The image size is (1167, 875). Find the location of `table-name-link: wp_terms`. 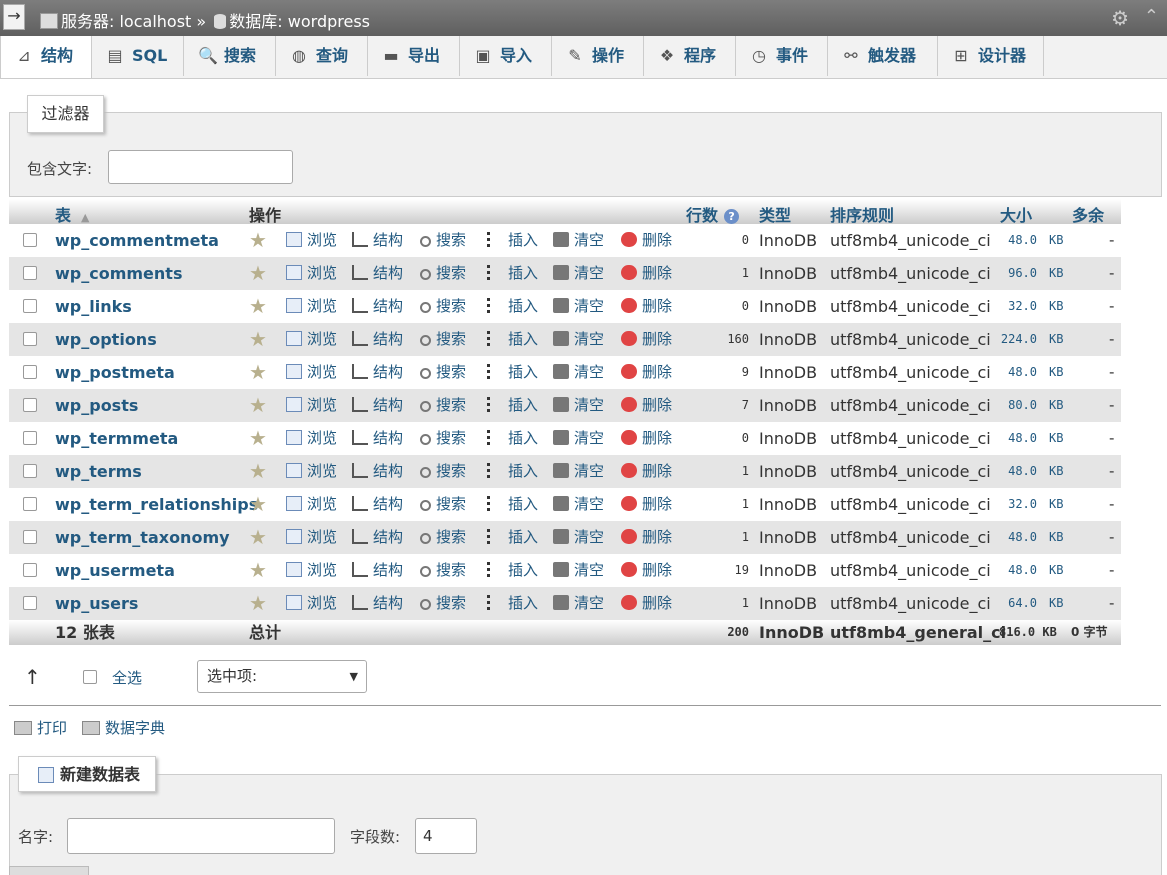

table-name-link: wp_terms is located at coordinates (98, 471).